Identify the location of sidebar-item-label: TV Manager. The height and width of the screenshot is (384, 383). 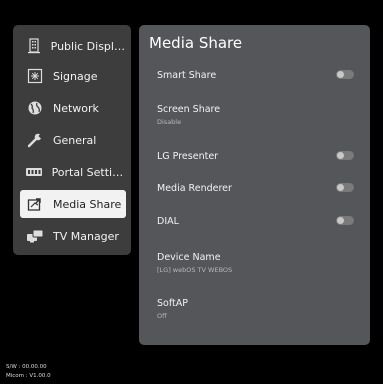
(86, 236).